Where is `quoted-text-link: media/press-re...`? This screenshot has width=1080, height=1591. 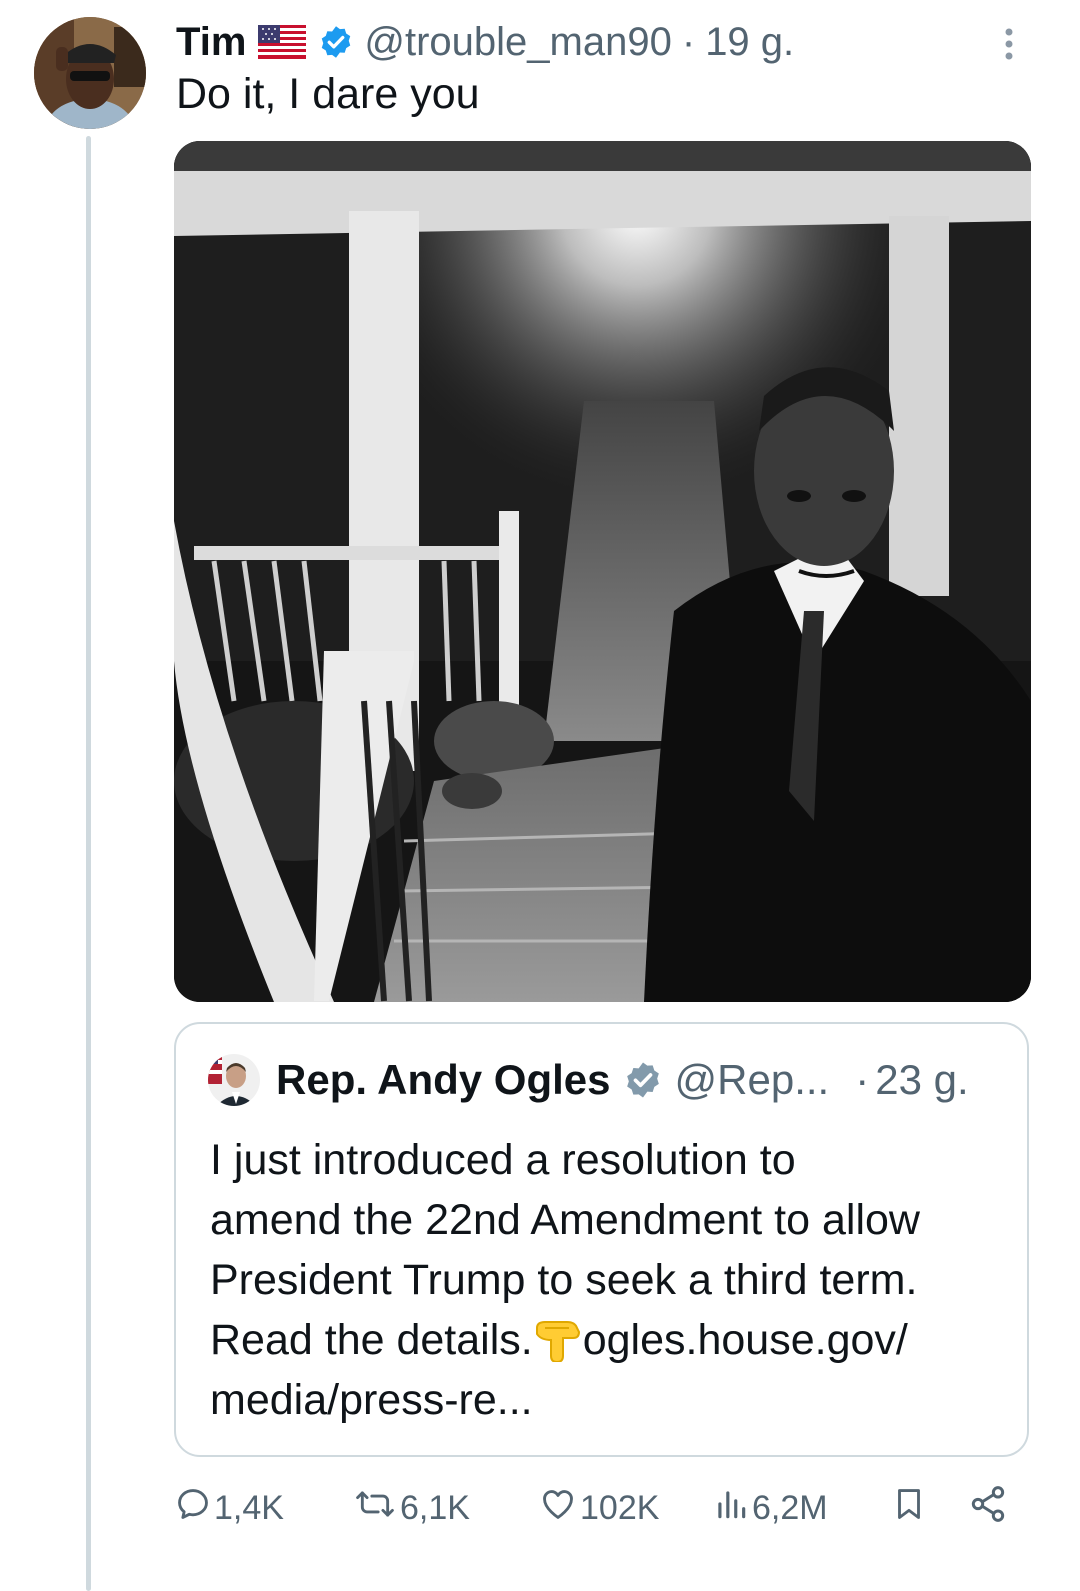
quoted-text-link: media/press-re... is located at coordinates (610, 1400).